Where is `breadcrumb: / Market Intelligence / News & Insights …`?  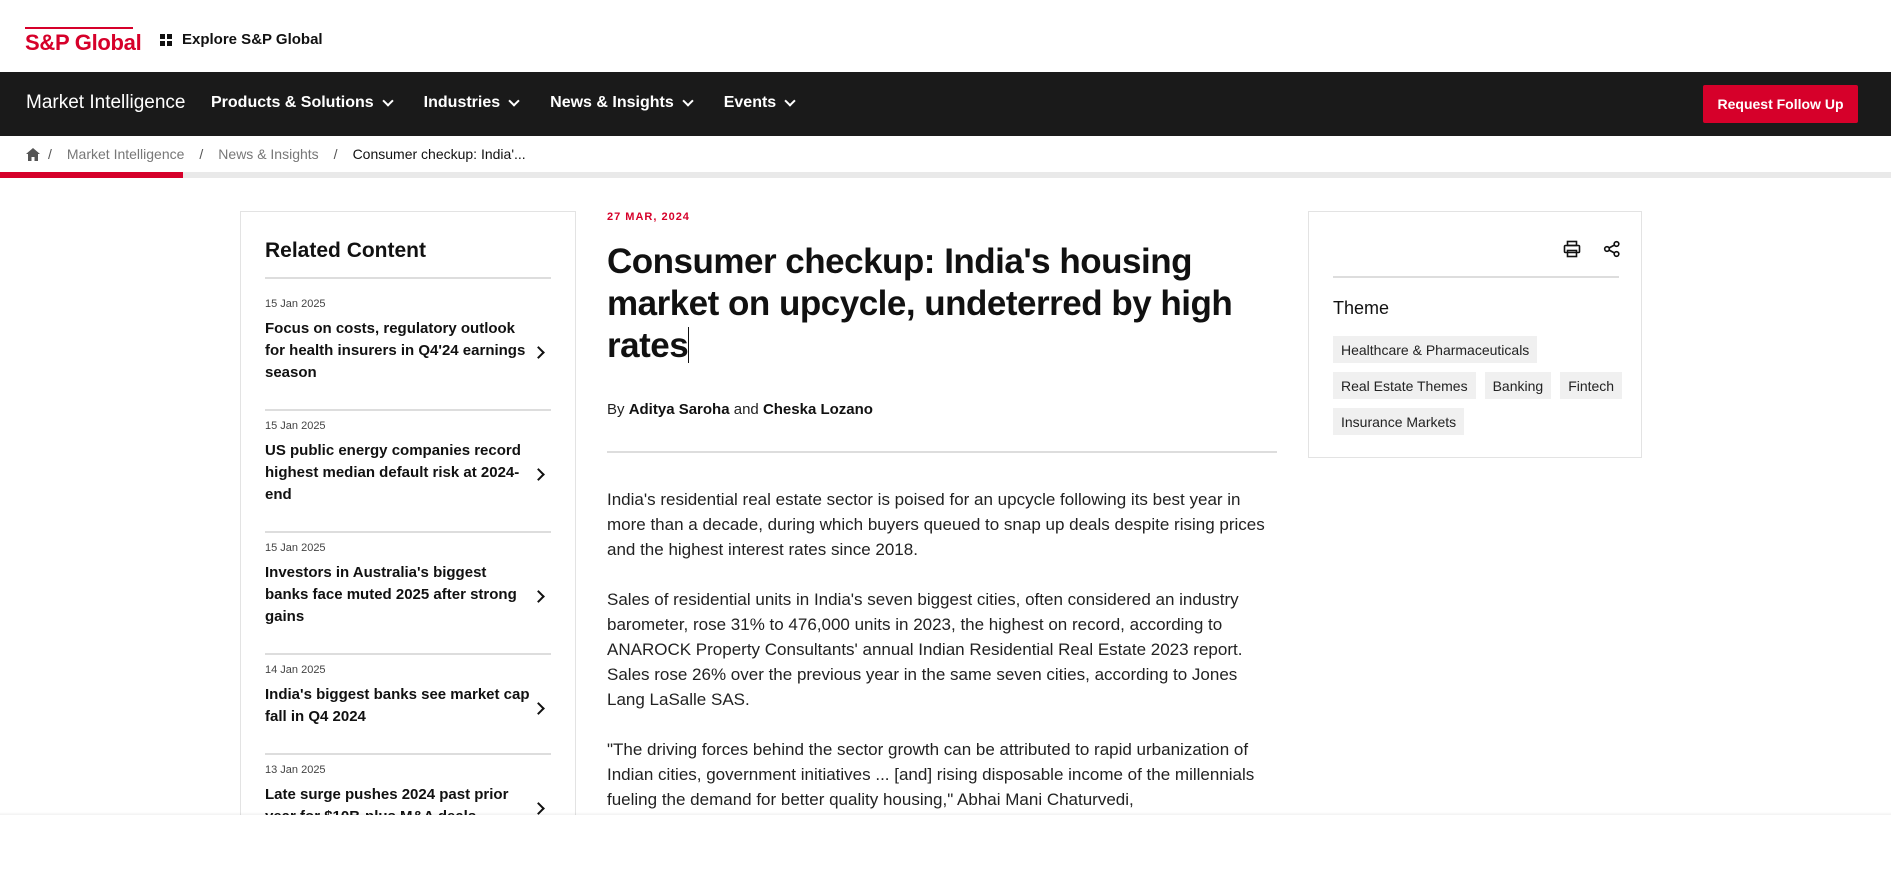
breadcrumb: / Market Intelligence / News & Insights … is located at coordinates (276, 154).